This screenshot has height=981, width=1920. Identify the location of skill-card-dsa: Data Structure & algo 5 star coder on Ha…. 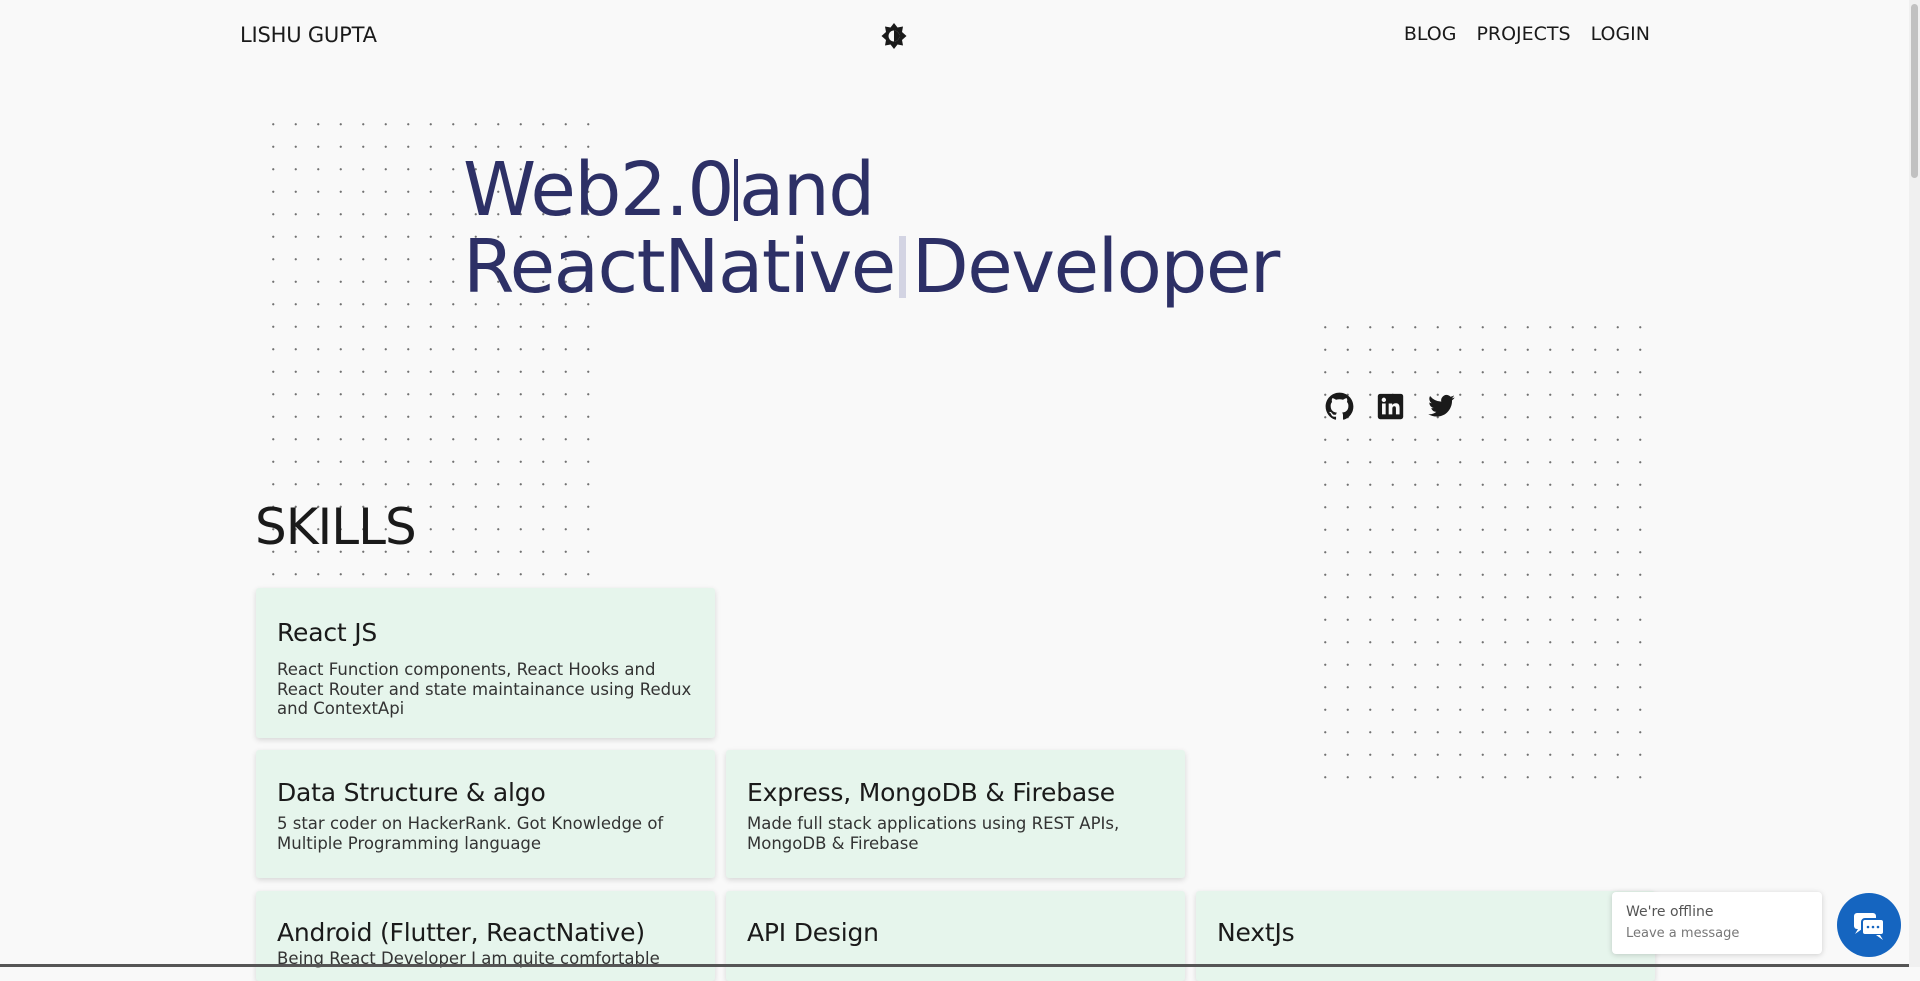
(485, 814).